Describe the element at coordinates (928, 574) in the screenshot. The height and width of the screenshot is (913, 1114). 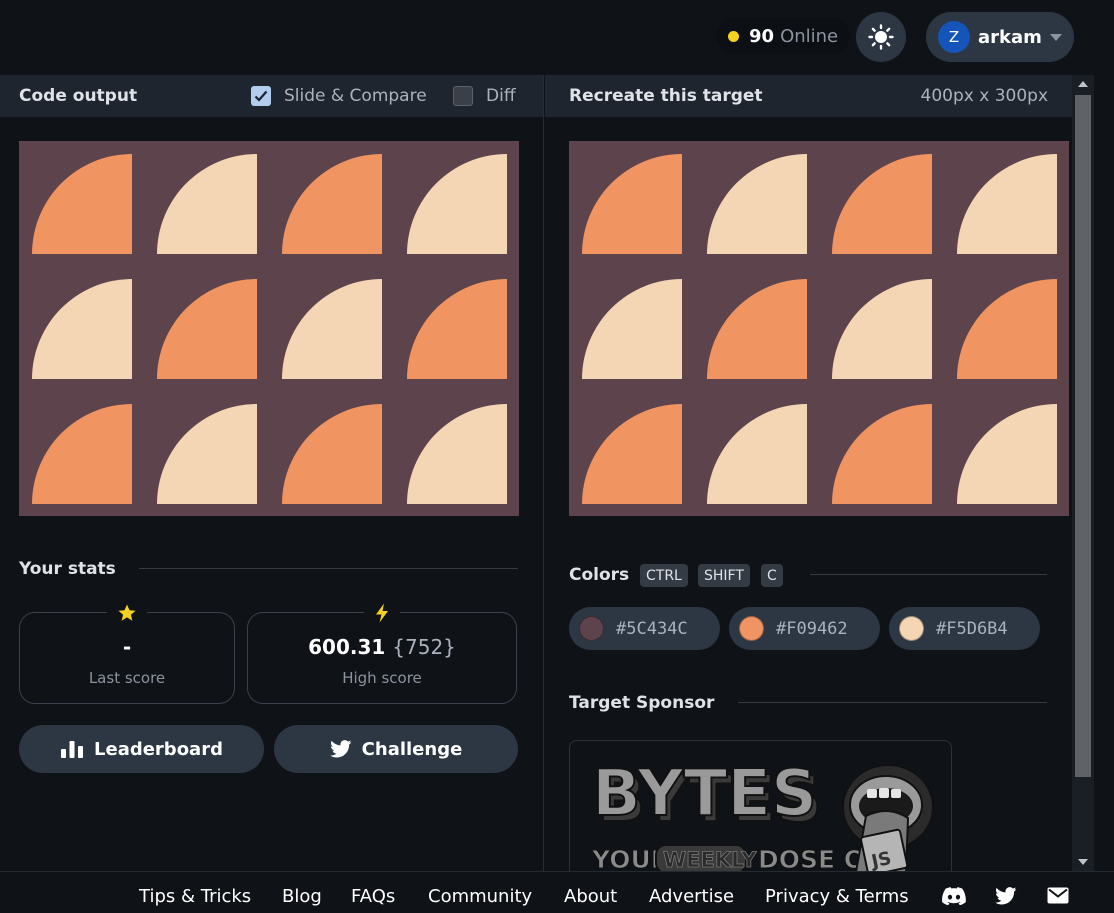
I see `colors-divider` at that location.